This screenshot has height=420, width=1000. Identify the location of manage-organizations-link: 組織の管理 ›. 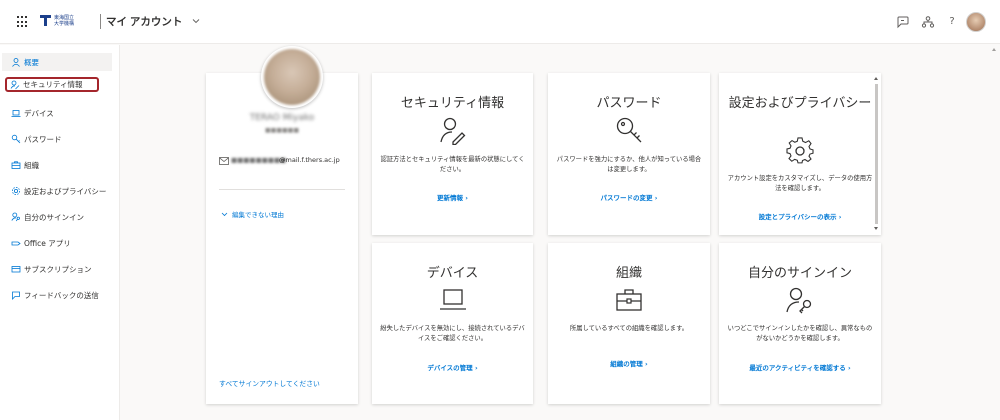
(629, 363).